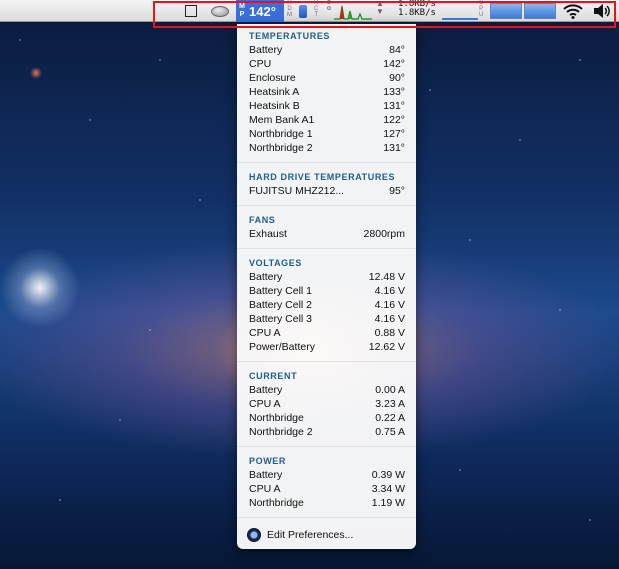 This screenshot has width=619, height=569. Describe the element at coordinates (481, 9) in the screenshot. I see `cpu-label: C P U` at that location.